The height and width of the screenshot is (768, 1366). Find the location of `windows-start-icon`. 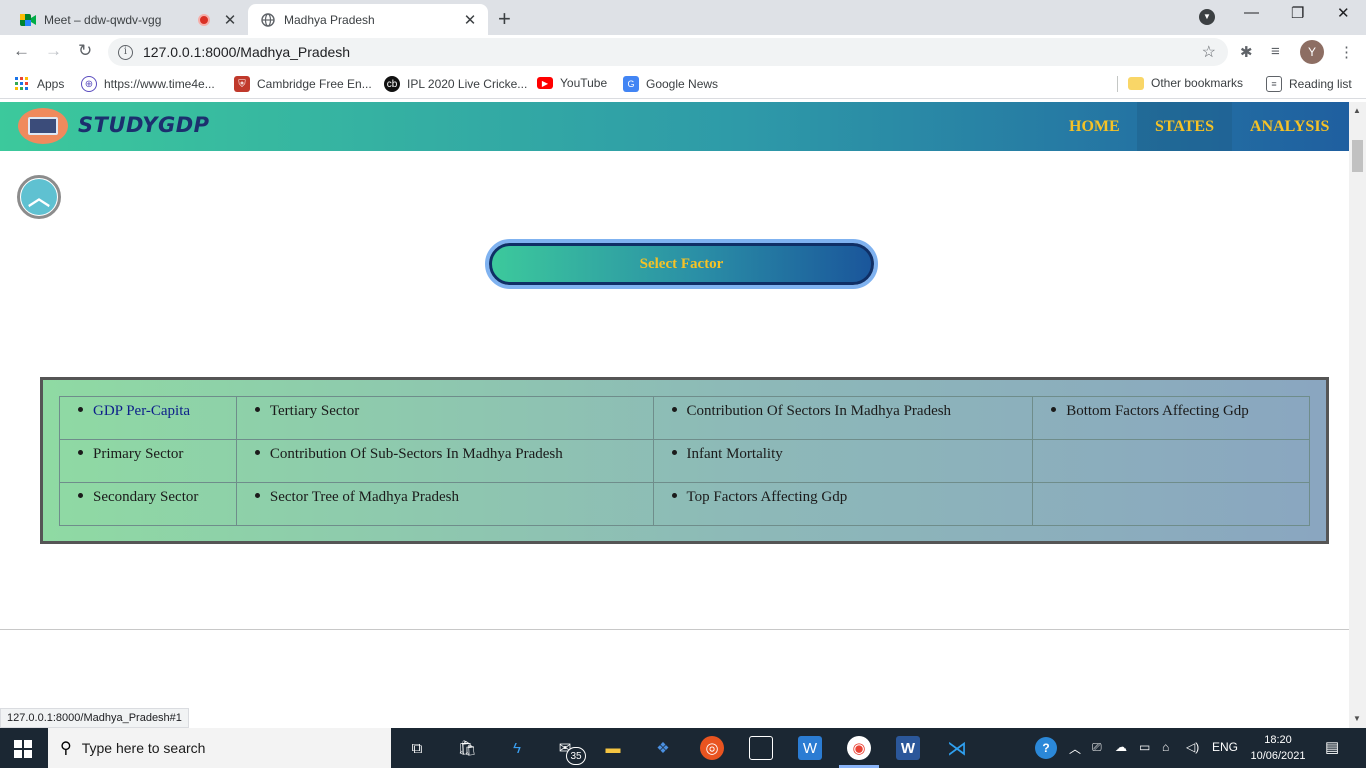

windows-start-icon is located at coordinates (23, 749).